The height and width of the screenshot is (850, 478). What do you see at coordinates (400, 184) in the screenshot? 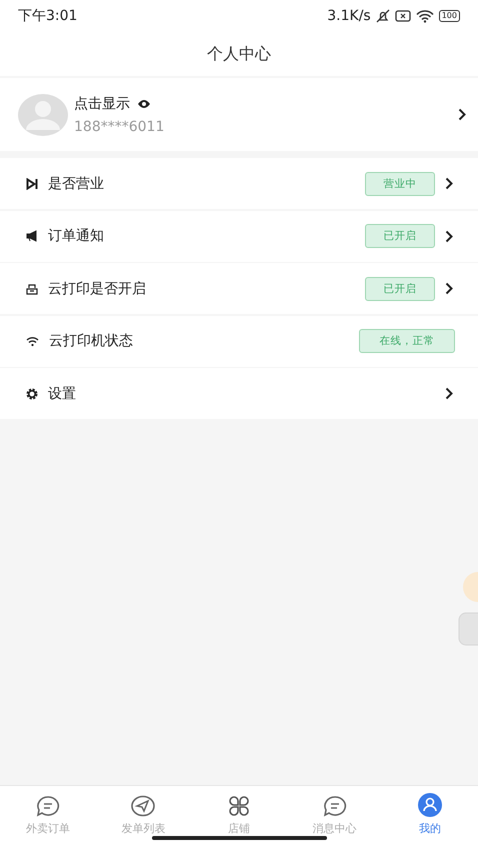
I see `status-tag: 营业中` at bounding box center [400, 184].